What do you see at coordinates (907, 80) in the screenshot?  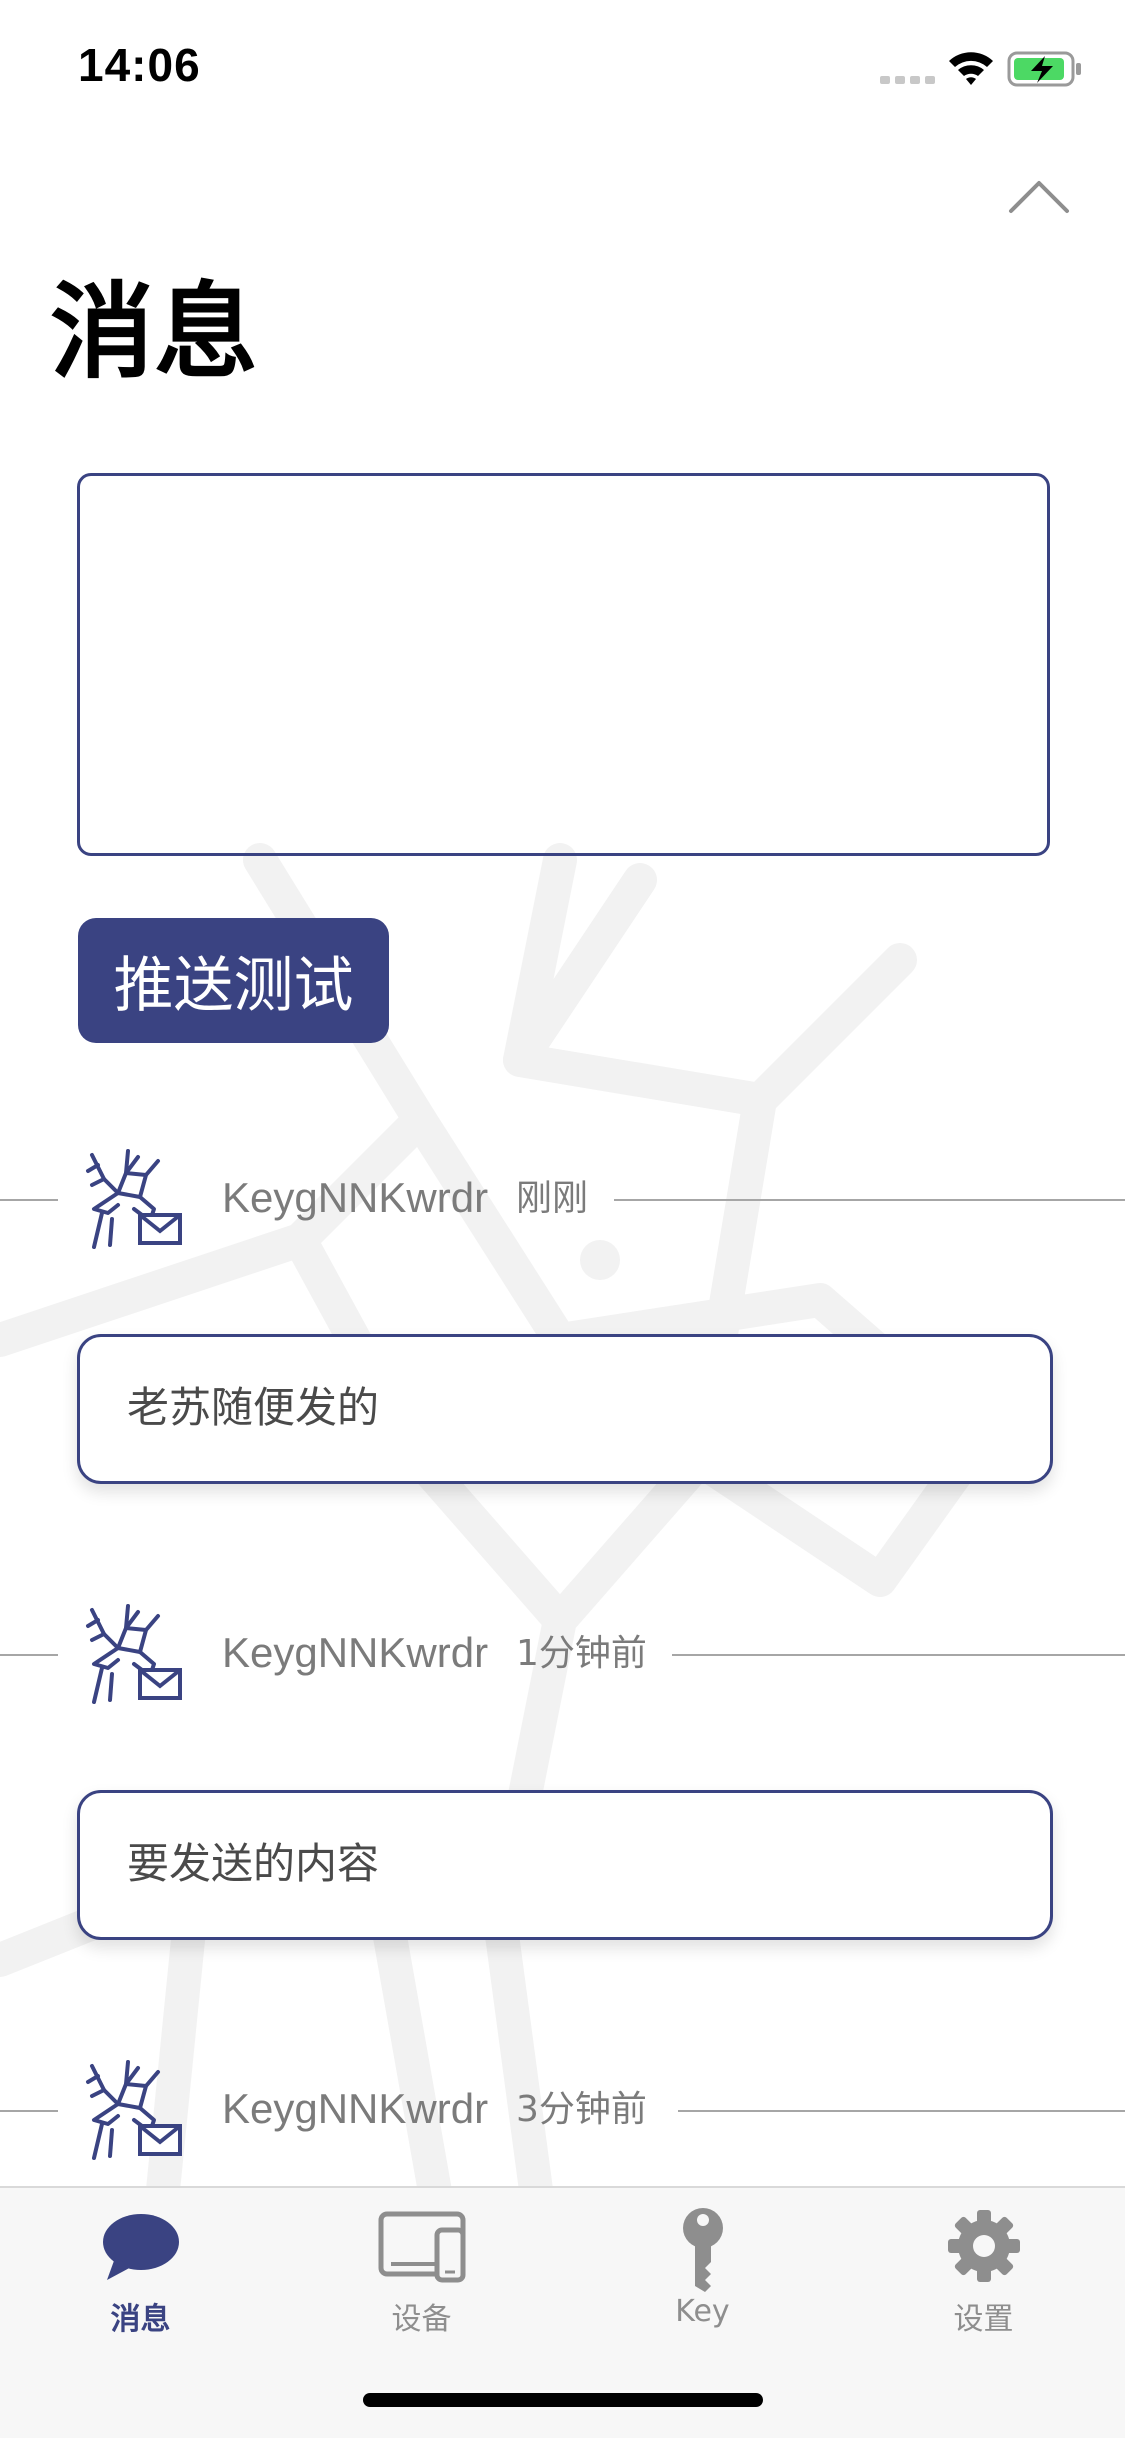 I see `cellular-signal-icon` at bounding box center [907, 80].